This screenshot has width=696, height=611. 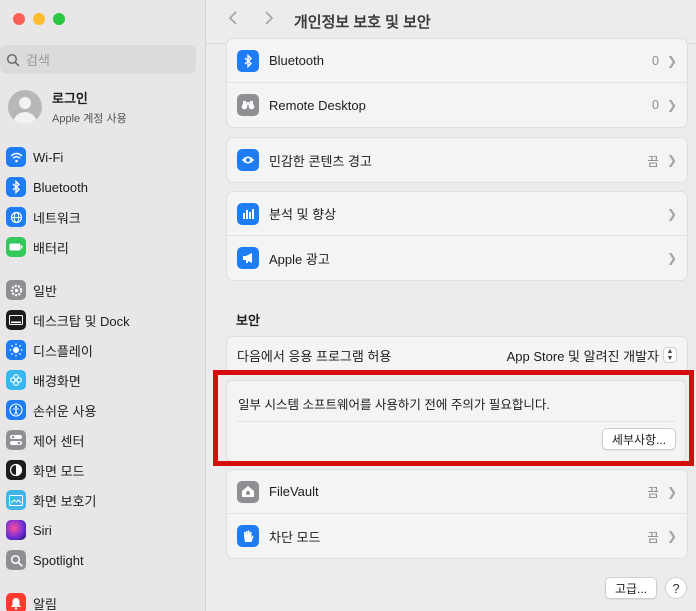 I want to click on search-field: 검색, so click(x=98, y=59).